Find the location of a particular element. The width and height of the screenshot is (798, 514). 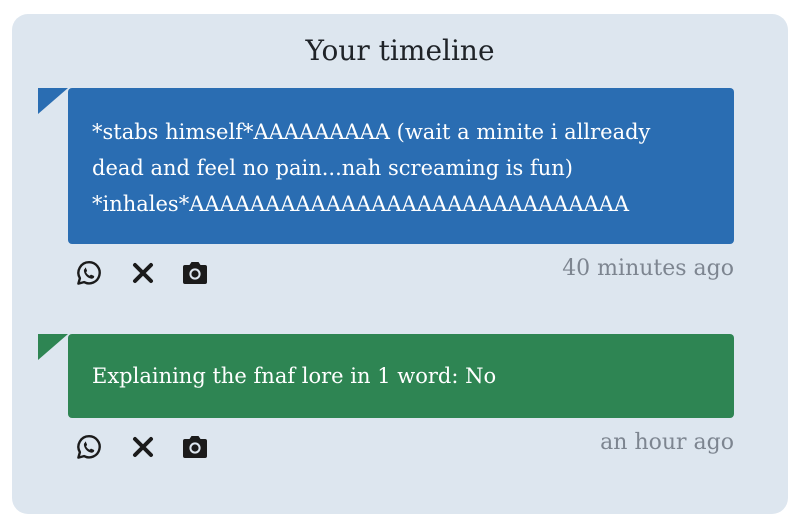

post-timestamp: 40 minutes ago is located at coordinates (648, 268).